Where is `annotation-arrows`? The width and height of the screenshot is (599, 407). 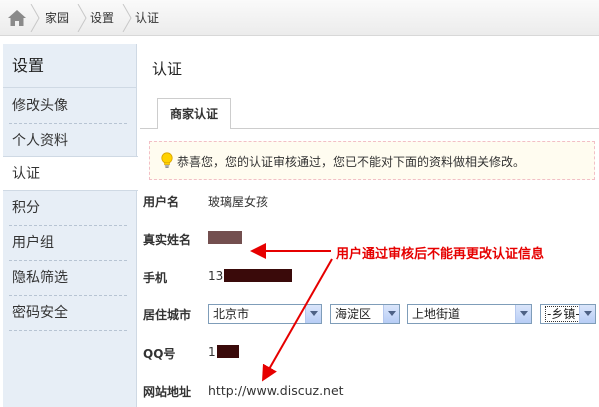 annotation-arrows is located at coordinates (291, 312).